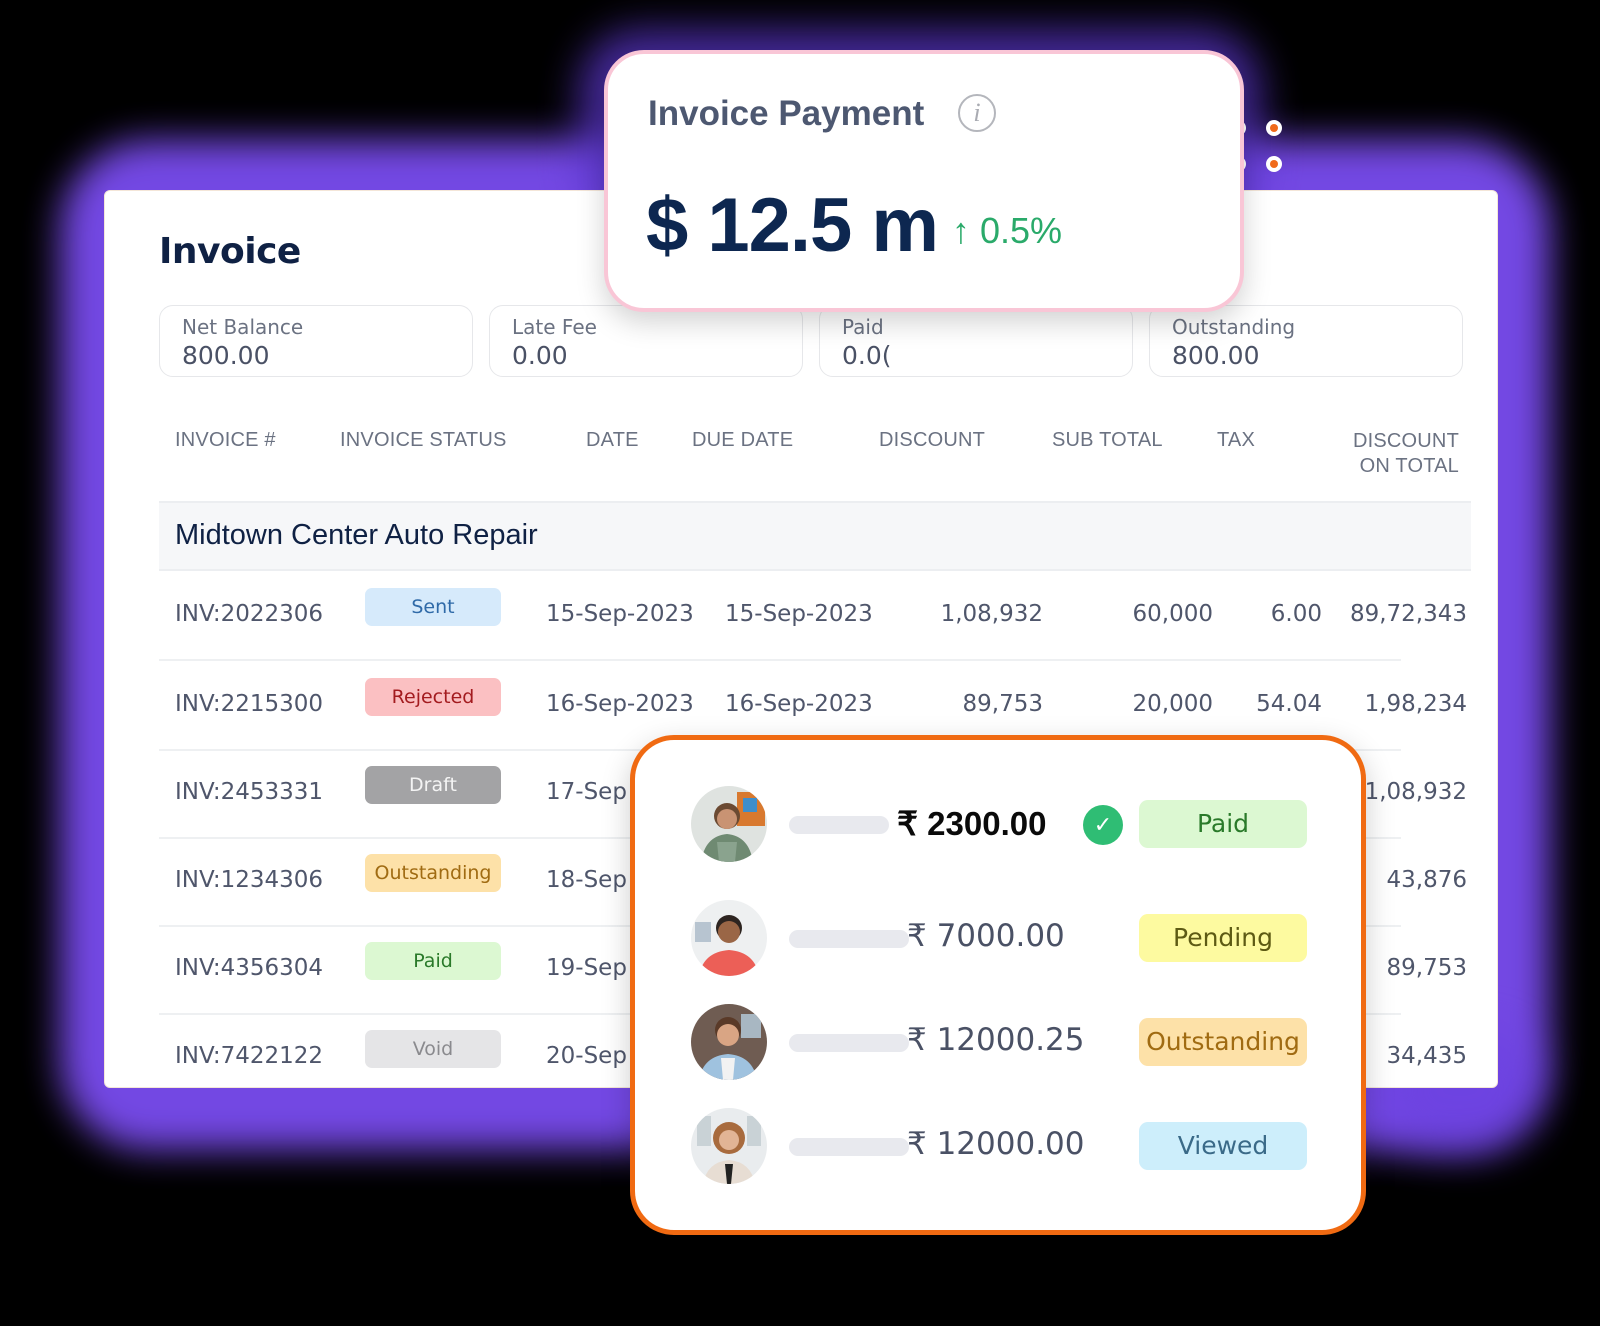 The image size is (1600, 1326). I want to click on invoice-number: INV:2453331, so click(249, 792).